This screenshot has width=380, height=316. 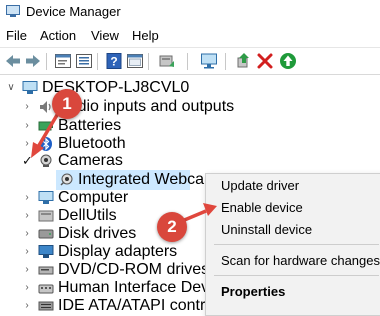 I want to click on toolbar: ?, so click(x=190, y=61).